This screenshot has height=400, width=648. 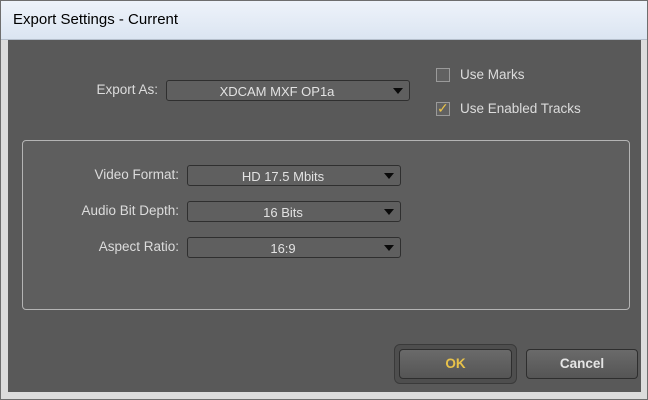 I want to click on use-marks-label: Use Marks, so click(x=492, y=74).